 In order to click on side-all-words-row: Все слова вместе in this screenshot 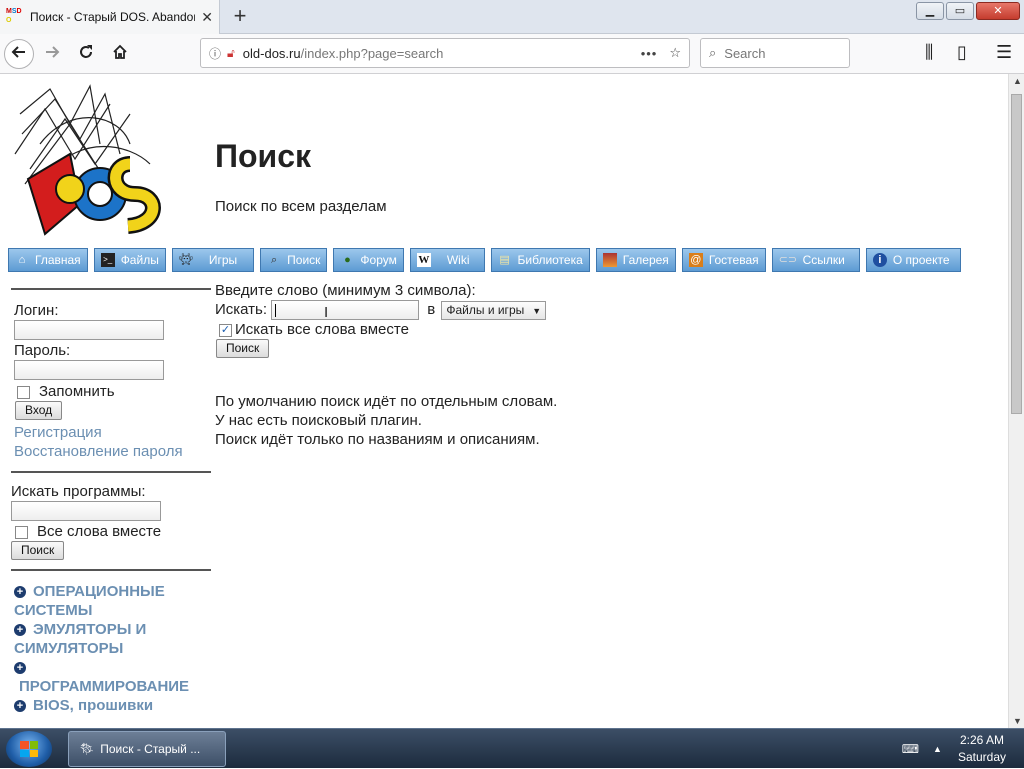, I will do `click(113, 531)`.